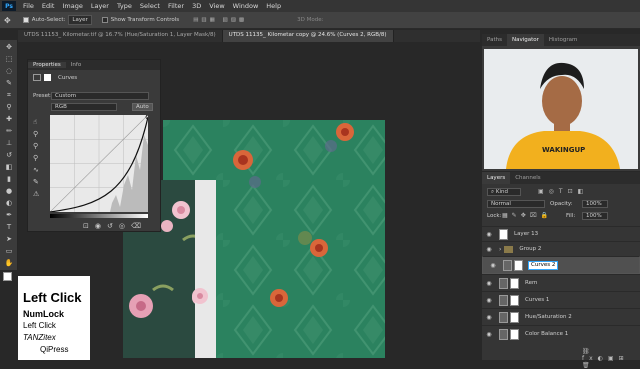 This screenshot has width=640, height=369. What do you see at coordinates (220, 20) in the screenshot?
I see `align-buttons: ▤▥▦ ▧▨▩` at bounding box center [220, 20].